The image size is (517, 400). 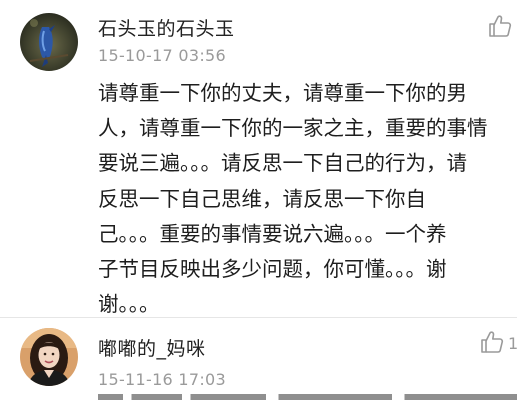 What do you see at coordinates (162, 55) in the screenshot?
I see `timestamp: 15-10-17 03:56` at bounding box center [162, 55].